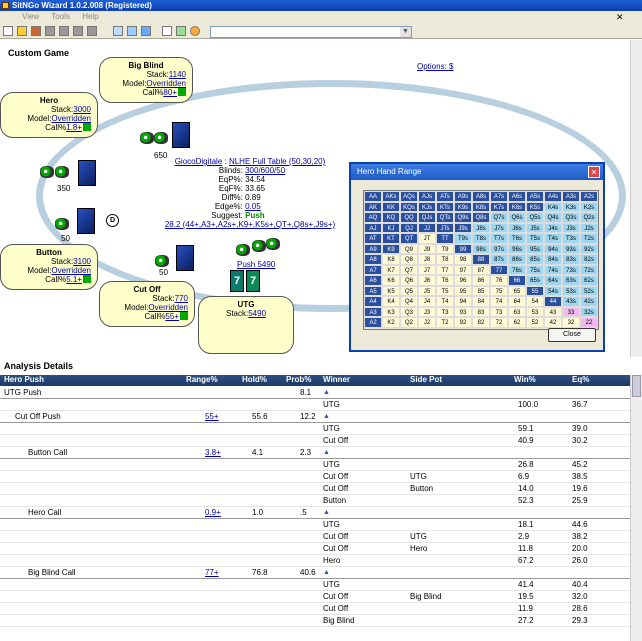  Describe the element at coordinates (463, 311) in the screenshot. I see `hand-cell: 93` at that location.